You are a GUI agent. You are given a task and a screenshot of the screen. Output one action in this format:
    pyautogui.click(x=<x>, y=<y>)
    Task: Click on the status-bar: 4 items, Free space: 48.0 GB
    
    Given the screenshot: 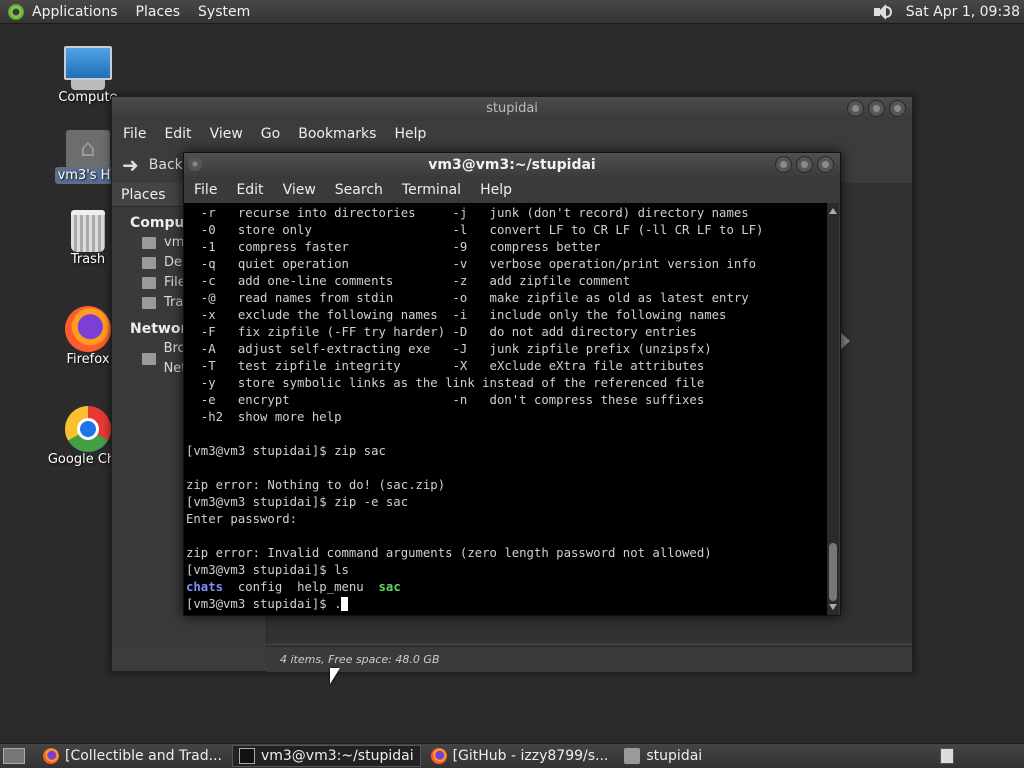 What is the action you would take?
    pyautogui.click(x=589, y=659)
    